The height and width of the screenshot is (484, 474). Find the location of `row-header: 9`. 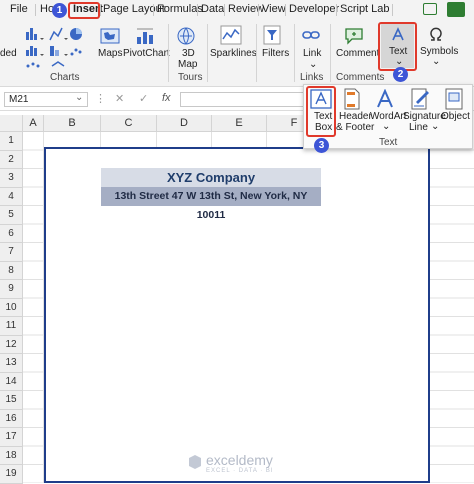

row-header: 9 is located at coordinates (11, 289).